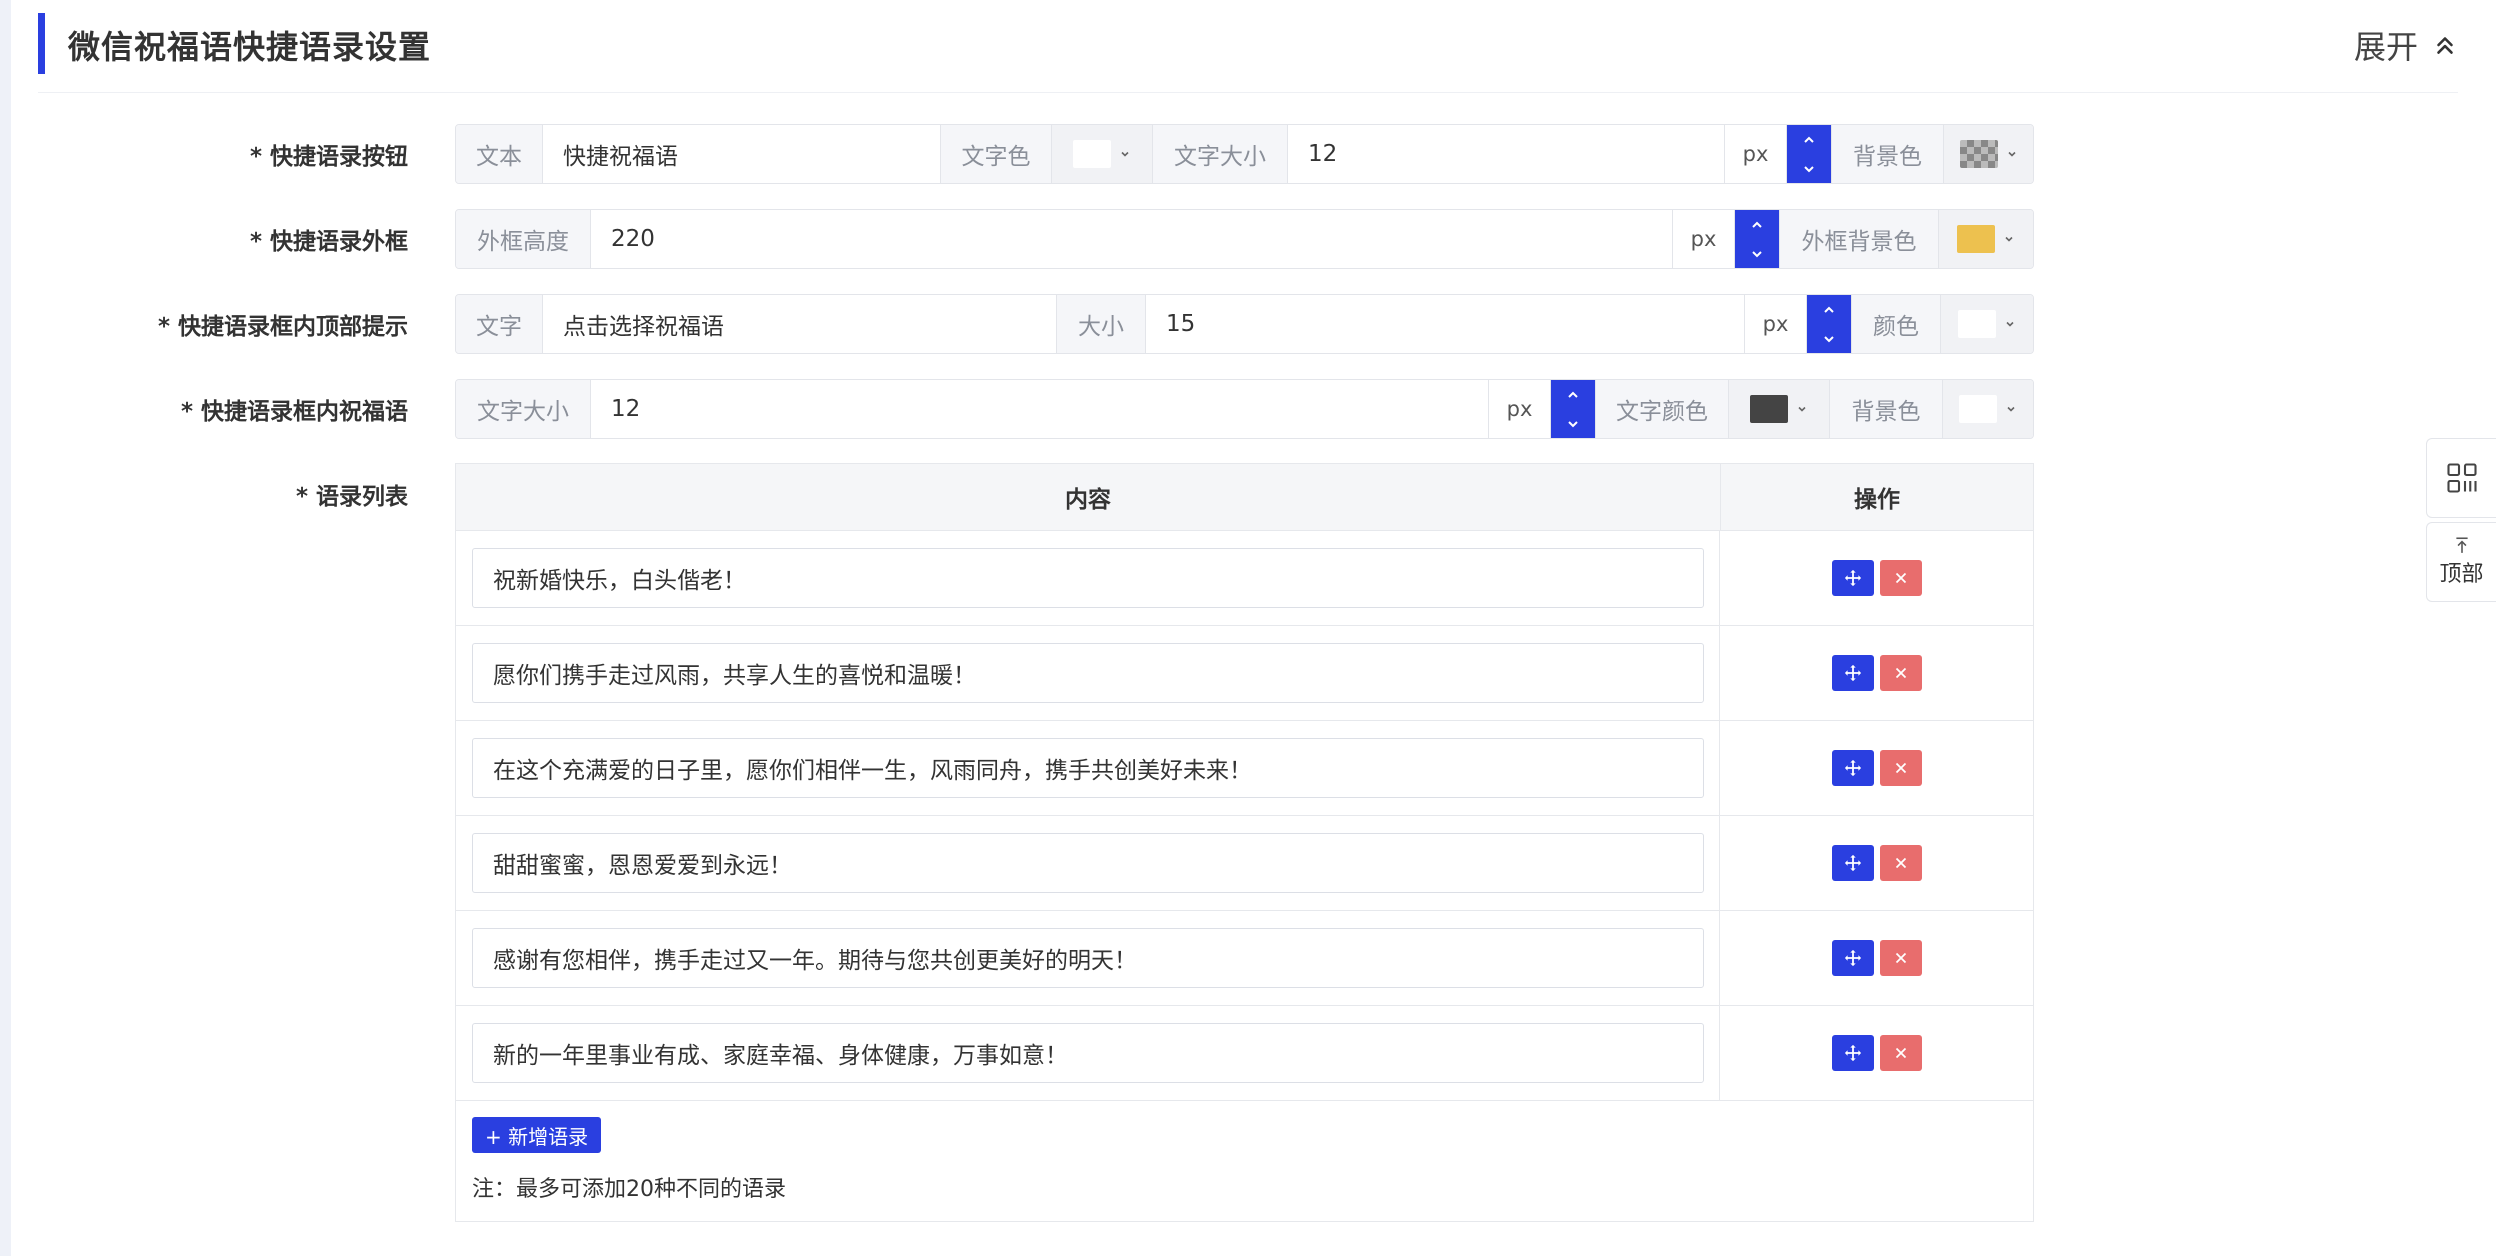  Describe the element at coordinates (629, 1189) in the screenshot. I see `limit-note: 注：最多可添加20种不同的语录` at that location.